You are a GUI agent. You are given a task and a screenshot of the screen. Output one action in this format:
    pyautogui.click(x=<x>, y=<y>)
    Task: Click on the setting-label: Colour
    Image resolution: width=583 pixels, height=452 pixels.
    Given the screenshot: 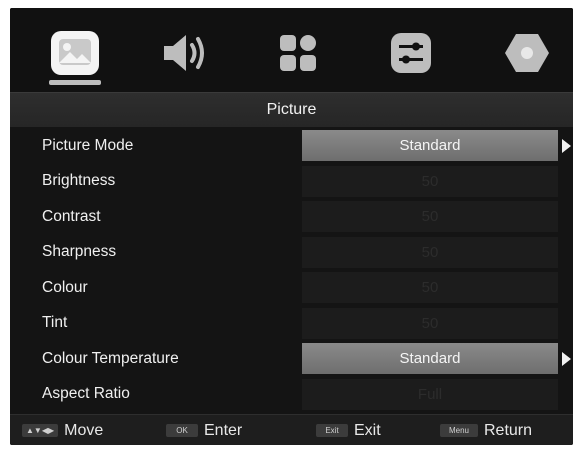 What is the action you would take?
    pyautogui.click(x=65, y=287)
    